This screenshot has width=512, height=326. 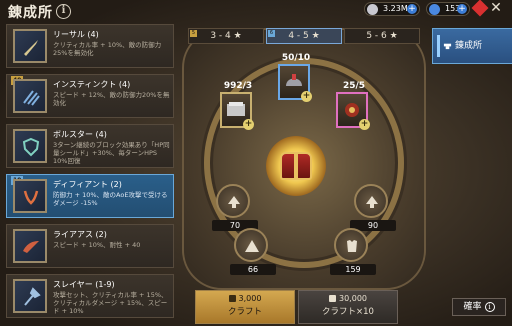 I want to click on tab-rank-5-6: 5 - 6 ★, so click(x=382, y=36).